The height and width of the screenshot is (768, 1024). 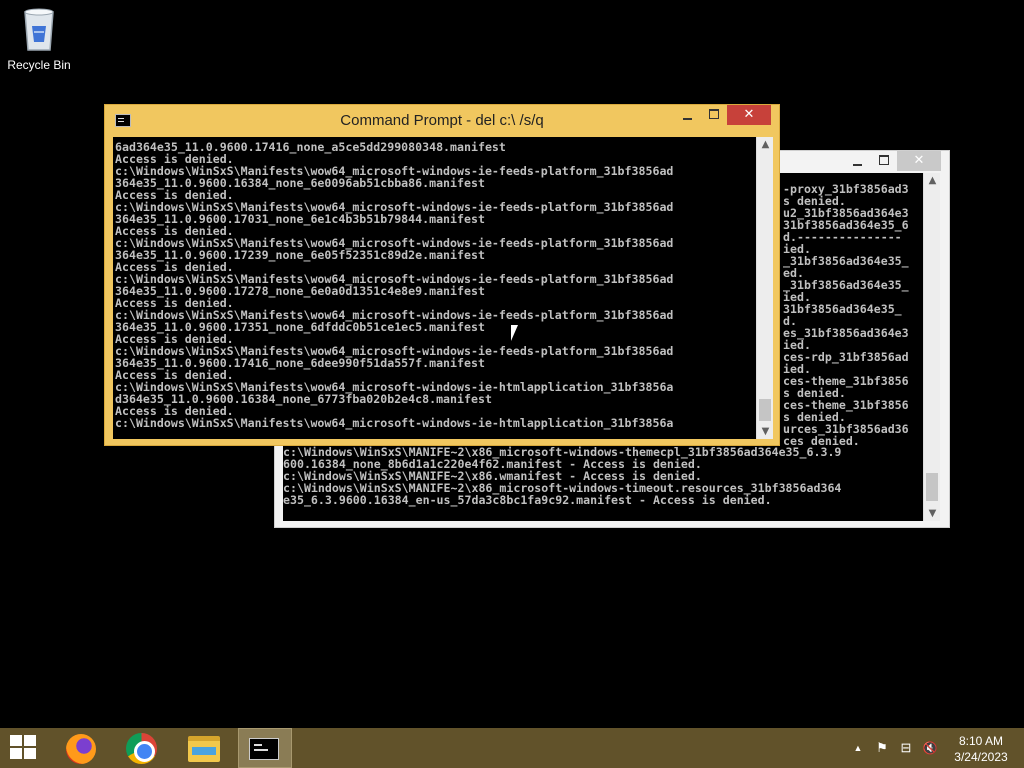 What do you see at coordinates (931, 347) in the screenshot?
I see `back-vertical-scrollbar: ▲ ▼` at bounding box center [931, 347].